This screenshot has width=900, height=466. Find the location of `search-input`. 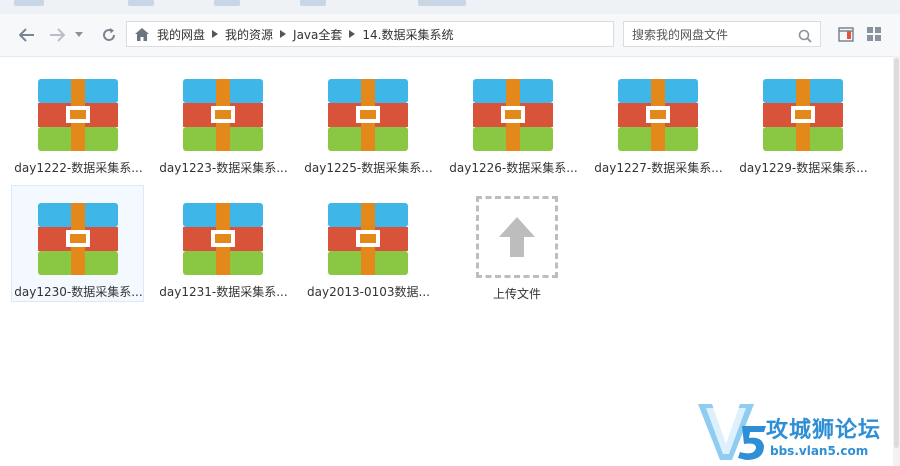

search-input is located at coordinates (712, 35).